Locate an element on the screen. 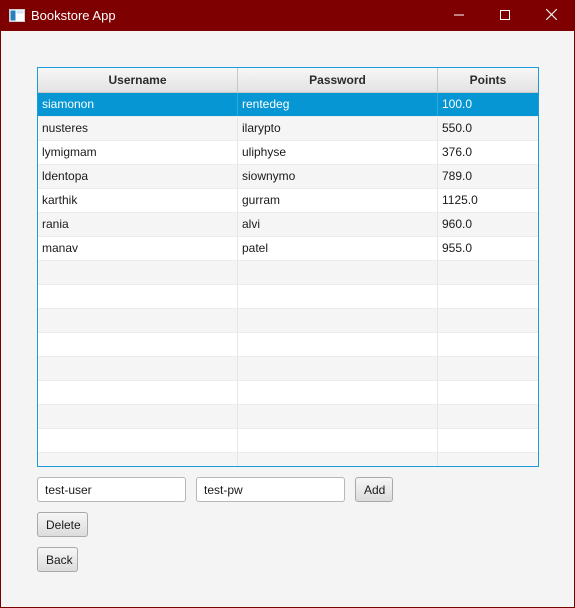 The image size is (575, 608). cell-password: ilarypto is located at coordinates (338, 128).